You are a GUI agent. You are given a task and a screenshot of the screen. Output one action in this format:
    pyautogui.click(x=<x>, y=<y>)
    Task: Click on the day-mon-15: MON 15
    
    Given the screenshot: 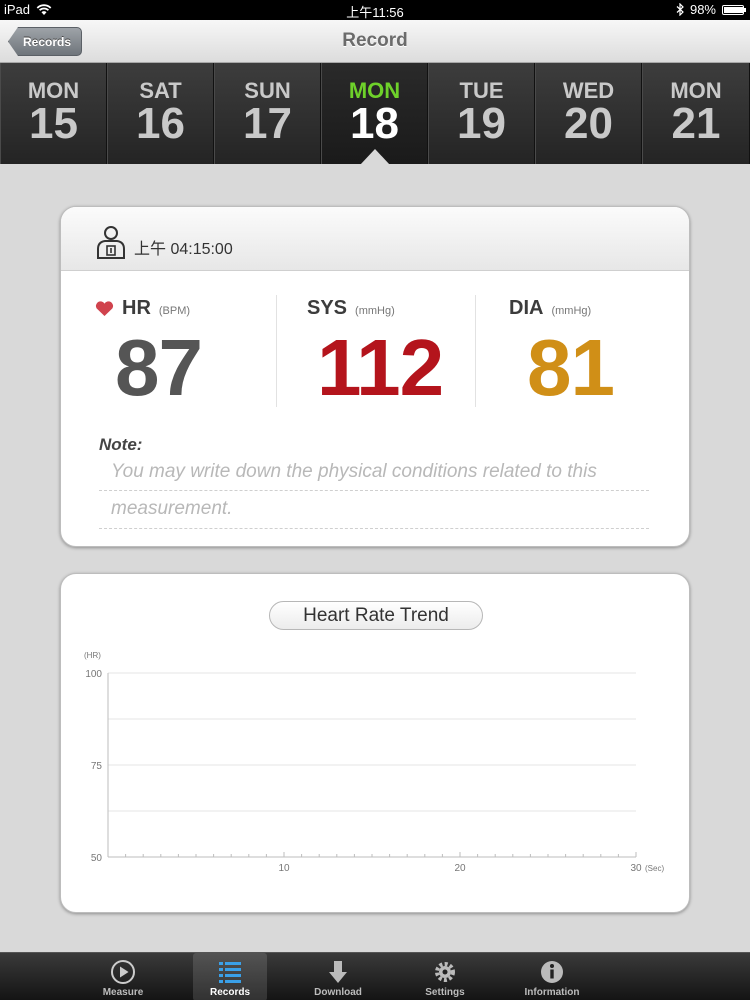 What is the action you would take?
    pyautogui.click(x=53, y=113)
    